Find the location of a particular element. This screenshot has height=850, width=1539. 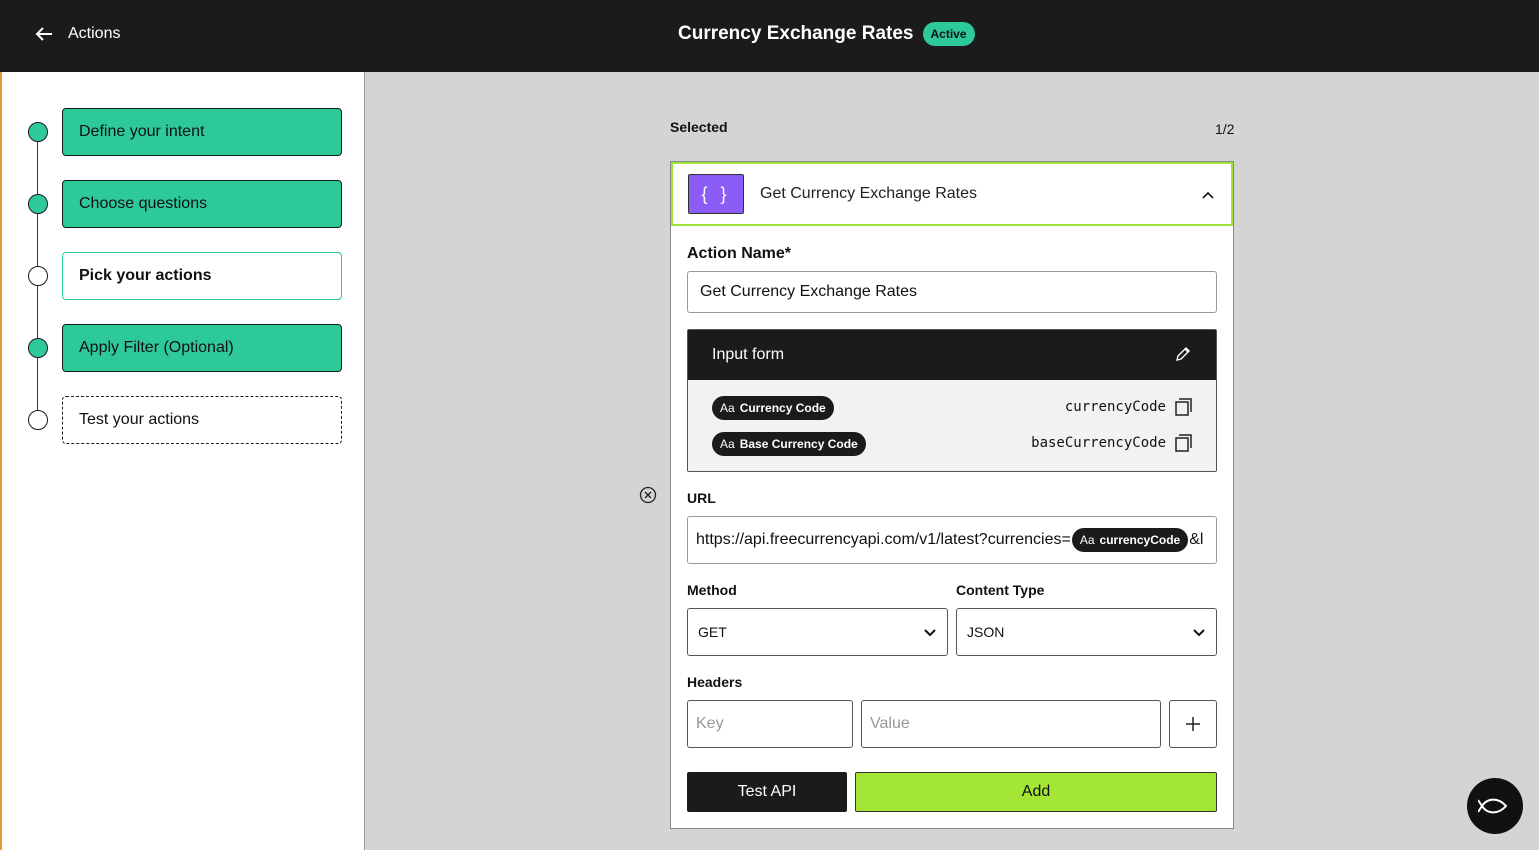

input-form-title: Input form is located at coordinates (748, 354).